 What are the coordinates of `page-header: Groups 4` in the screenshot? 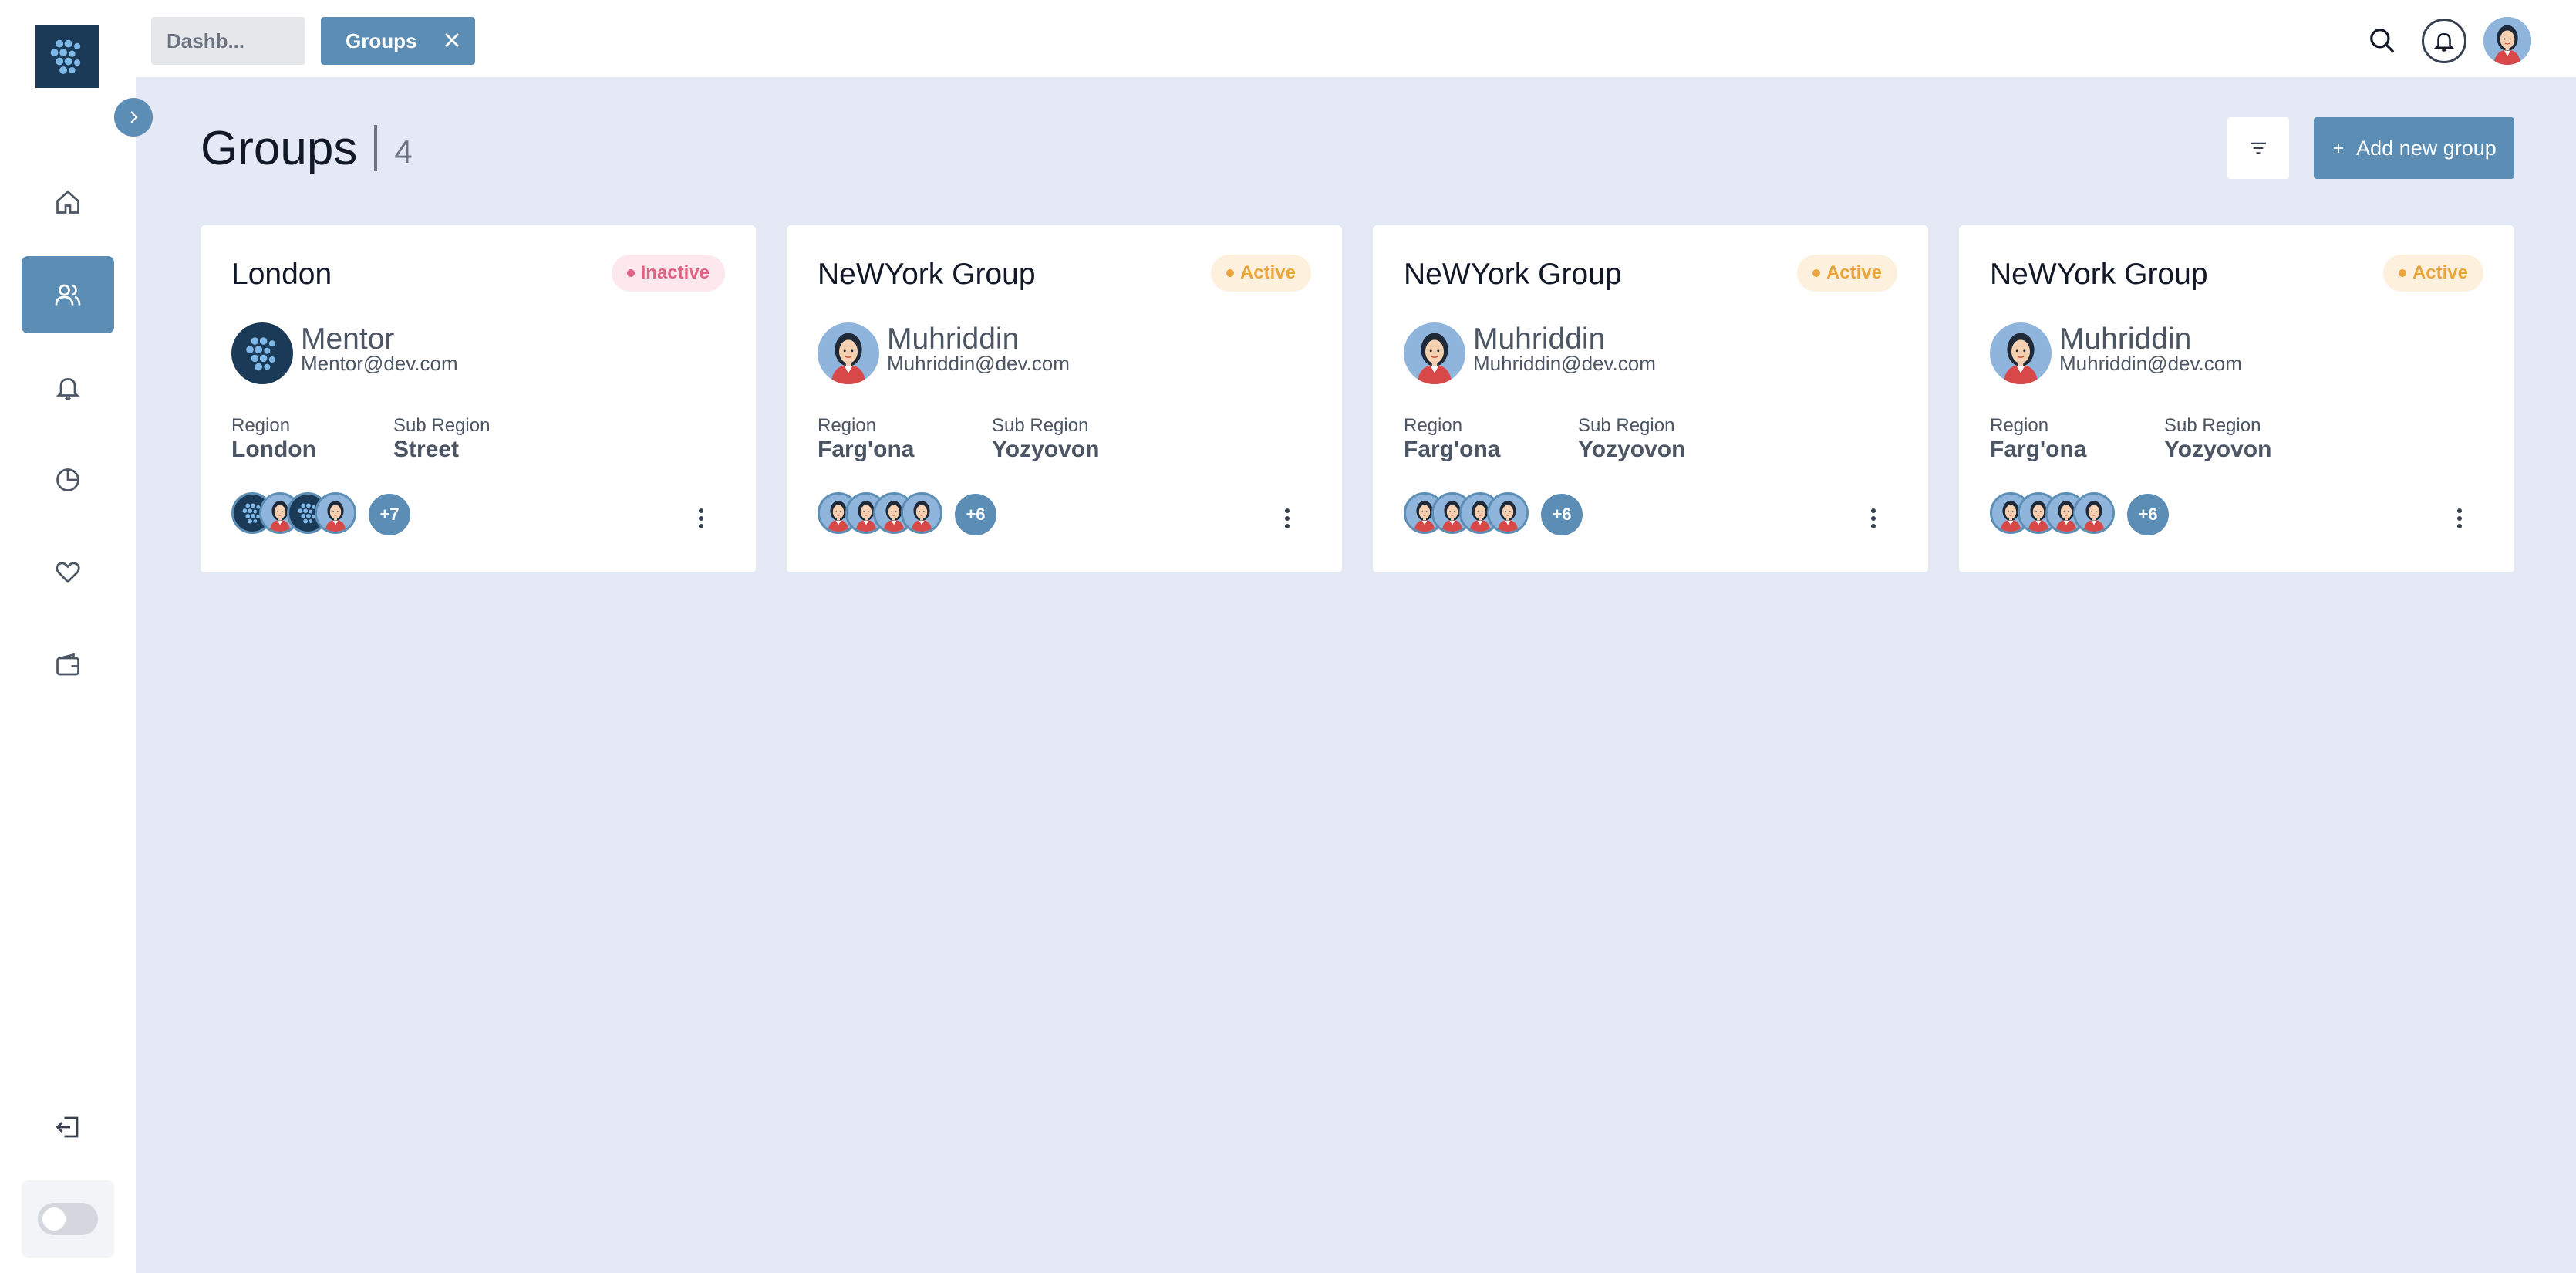 It's located at (307, 148).